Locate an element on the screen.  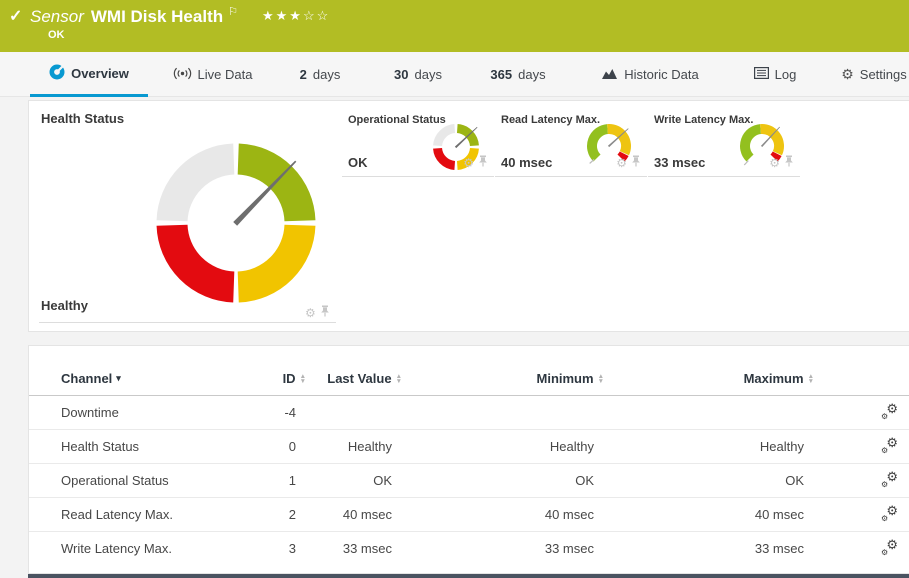
channel-last-value is located at coordinates (354, 412).